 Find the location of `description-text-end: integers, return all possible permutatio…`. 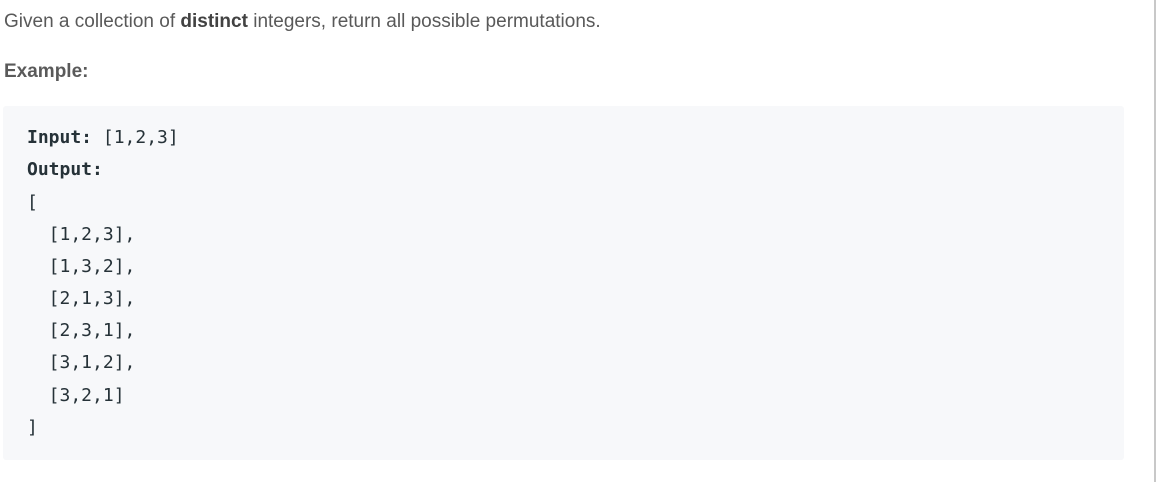

description-text-end: integers, return all possible permutatio… is located at coordinates (424, 21).